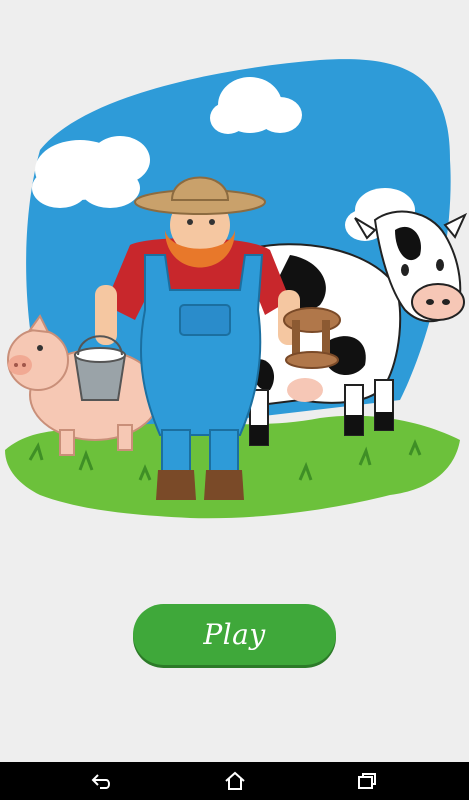 The image size is (469, 800). I want to click on home-button, so click(235, 781).